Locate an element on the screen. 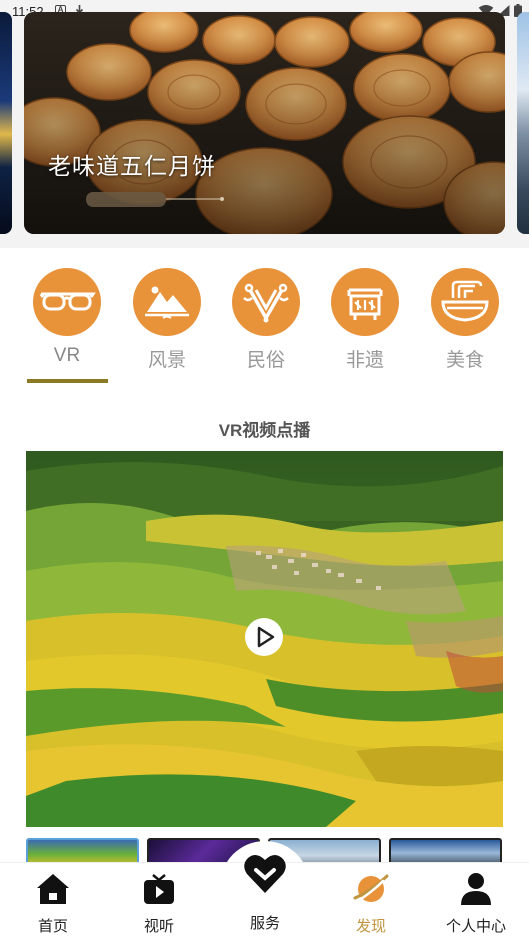  nav-discover-label: 发现 is located at coordinates (370, 926).